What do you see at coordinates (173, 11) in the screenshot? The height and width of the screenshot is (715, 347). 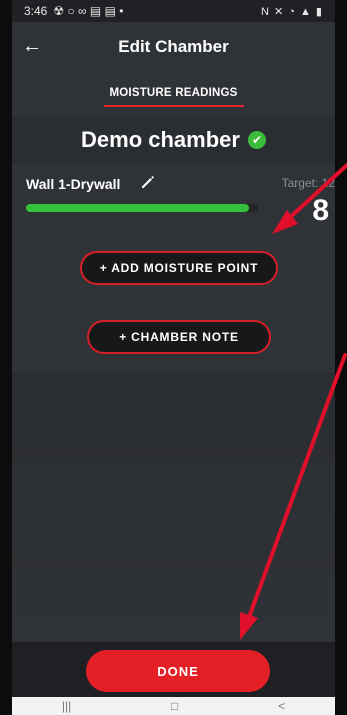 I see `status-bar: 3:46 ☢ ○ ∞ ▤ ▤ • N ✕ ◔ ▲ ▮` at bounding box center [173, 11].